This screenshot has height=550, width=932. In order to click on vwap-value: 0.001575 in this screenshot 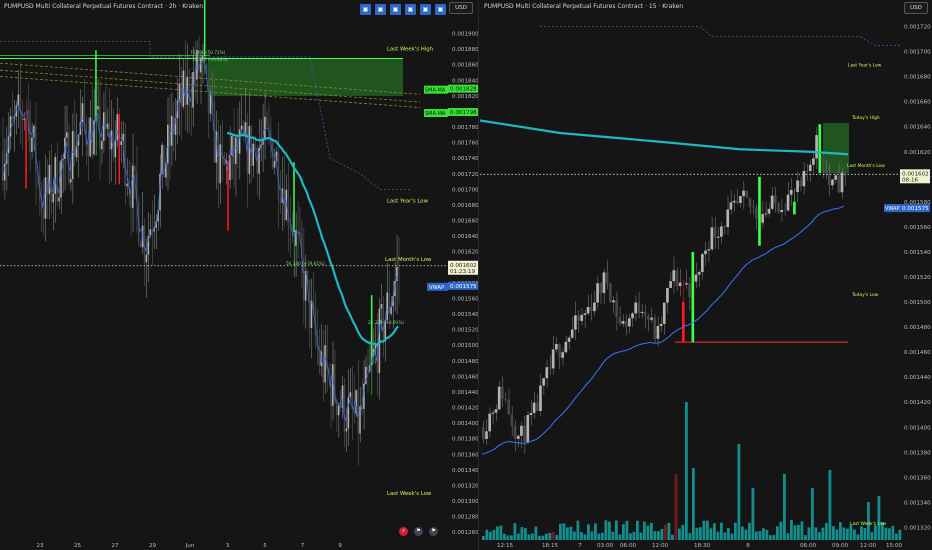, I will do `click(463, 287)`.